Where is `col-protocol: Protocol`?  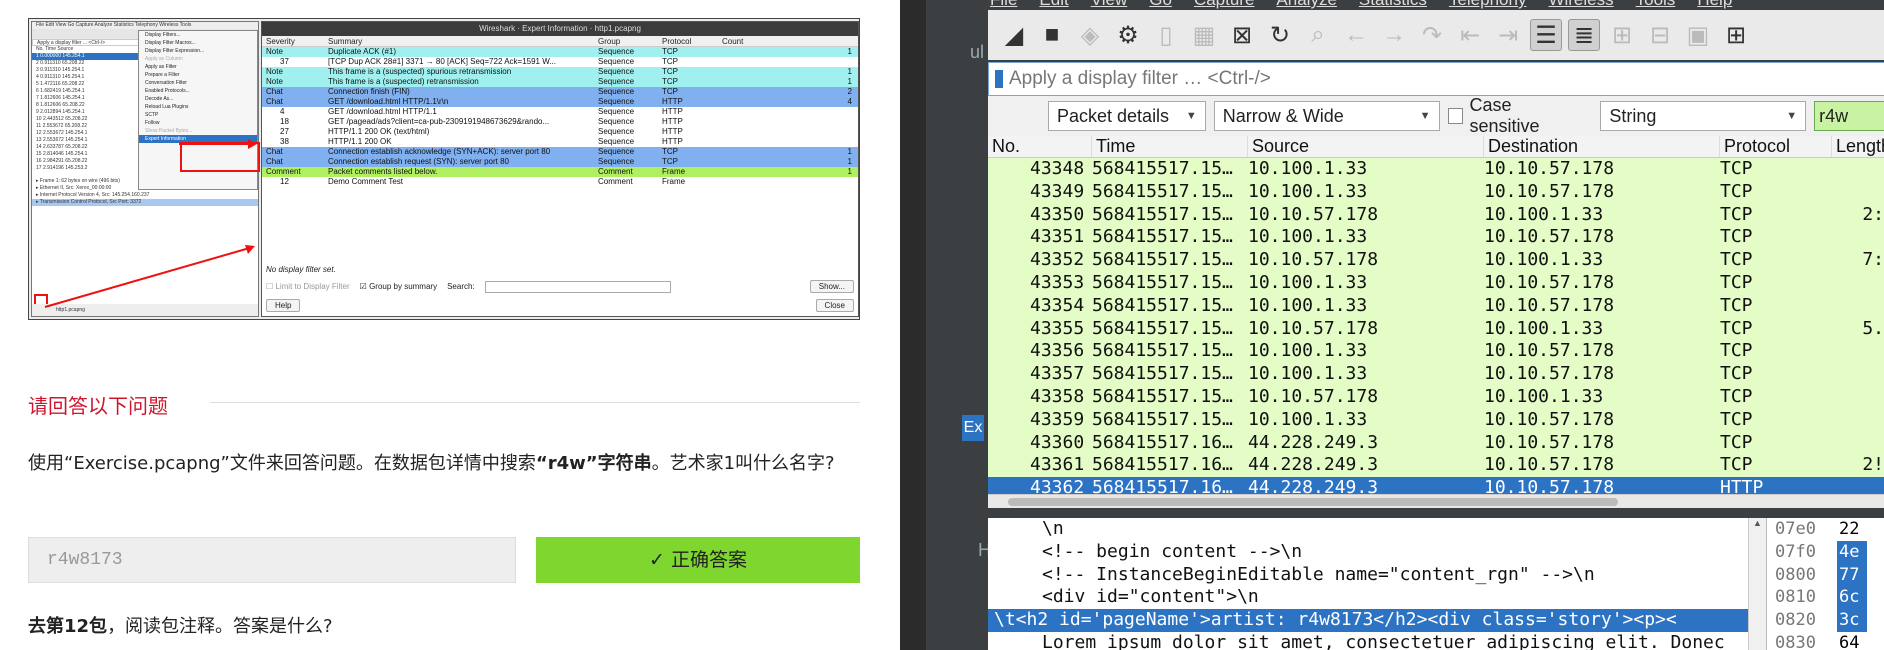
col-protocol: Protocol is located at coordinates (1776, 146).